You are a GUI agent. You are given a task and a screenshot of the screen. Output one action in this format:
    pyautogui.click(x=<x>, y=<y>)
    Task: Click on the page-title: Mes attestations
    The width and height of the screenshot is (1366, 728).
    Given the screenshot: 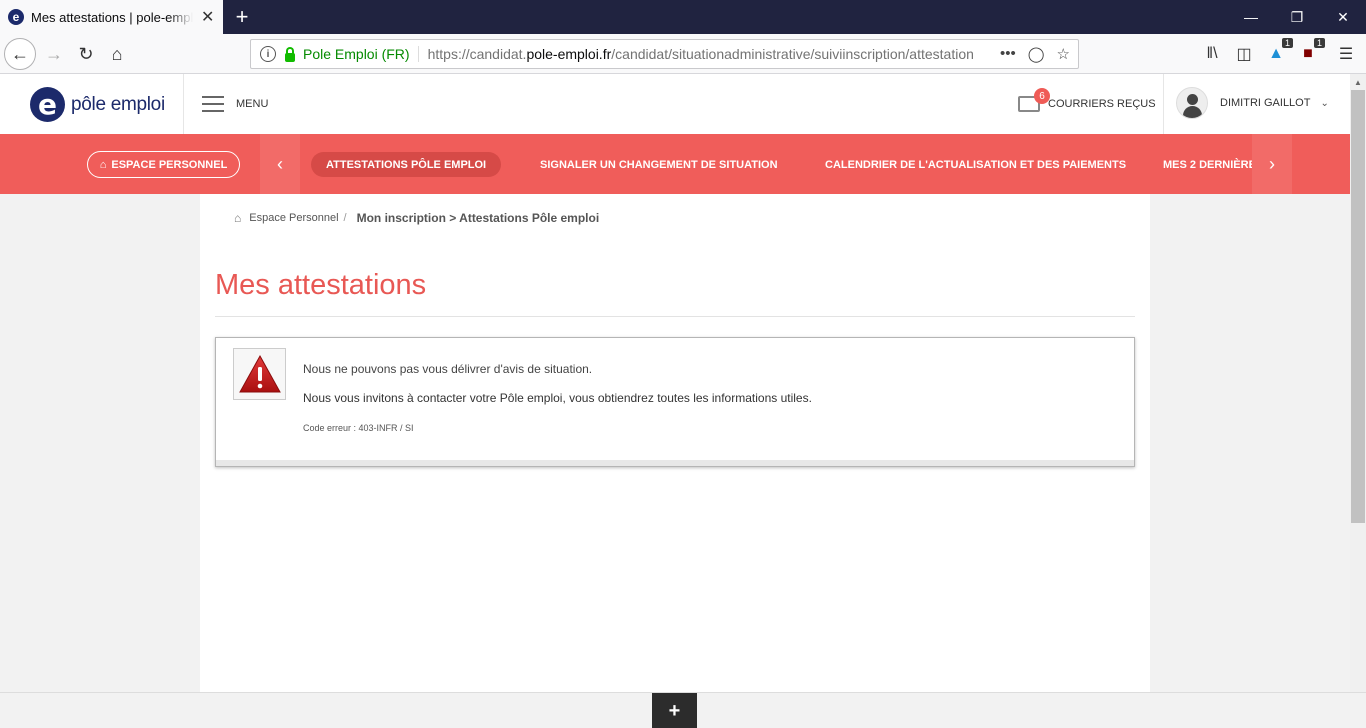 What is the action you would take?
    pyautogui.click(x=321, y=285)
    